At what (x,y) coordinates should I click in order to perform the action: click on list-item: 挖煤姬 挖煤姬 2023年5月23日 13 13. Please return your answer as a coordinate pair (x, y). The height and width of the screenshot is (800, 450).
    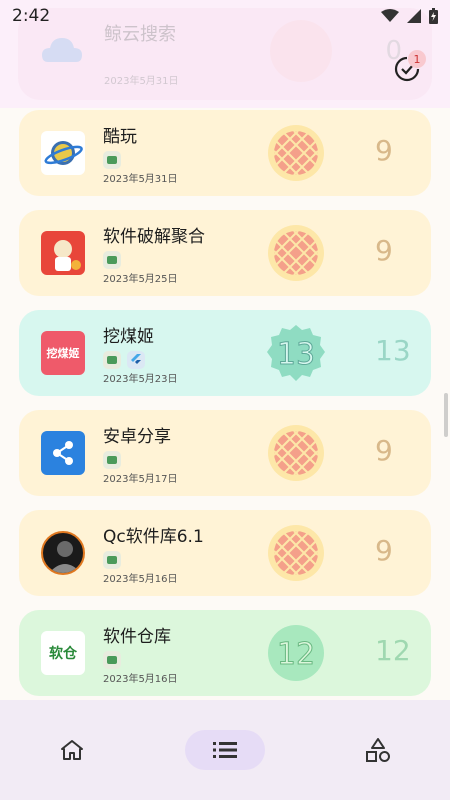
    Looking at the image, I should click on (225, 353).